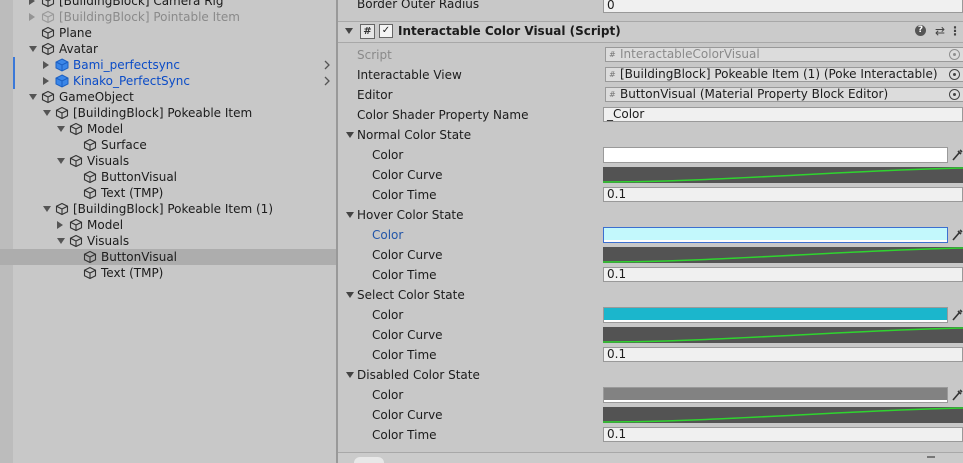 This screenshot has height=463, width=963. What do you see at coordinates (940, 31) in the screenshot?
I see `preset-icon: ⇄` at bounding box center [940, 31].